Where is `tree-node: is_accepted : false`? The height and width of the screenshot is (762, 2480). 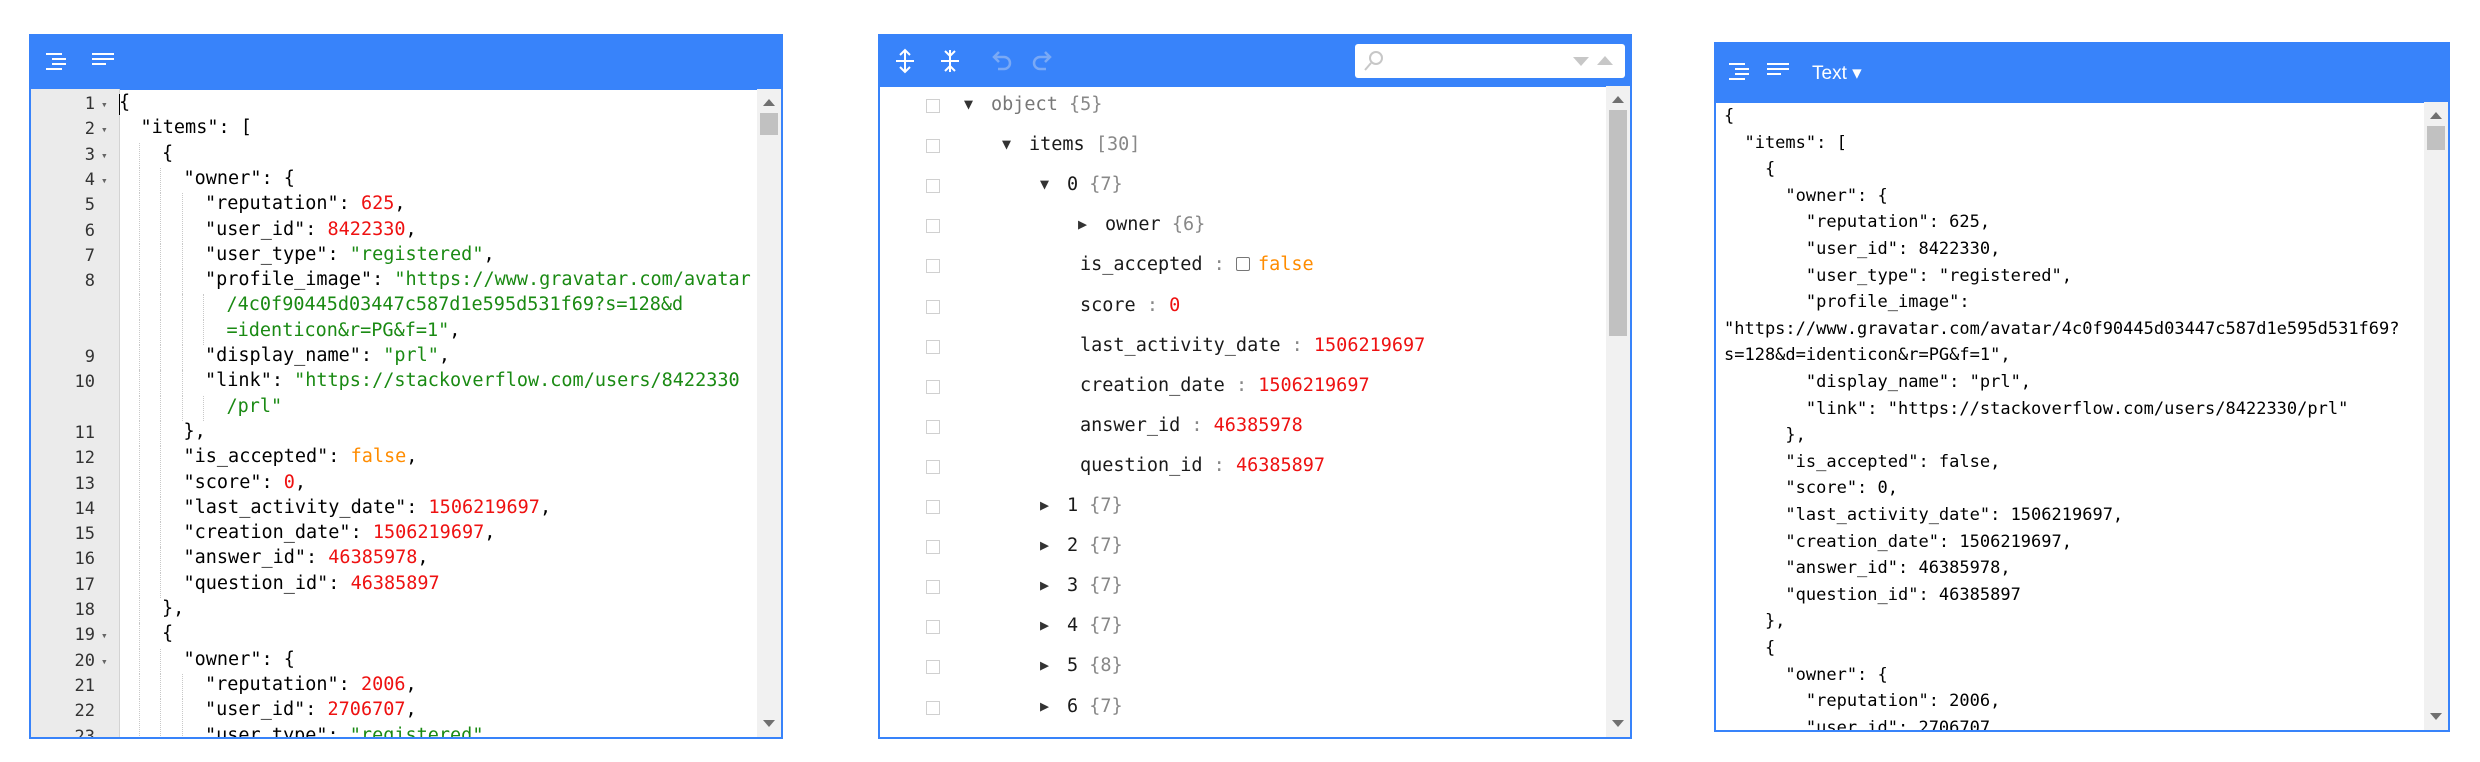 tree-node: is_accepted : false is located at coordinates (1243, 266).